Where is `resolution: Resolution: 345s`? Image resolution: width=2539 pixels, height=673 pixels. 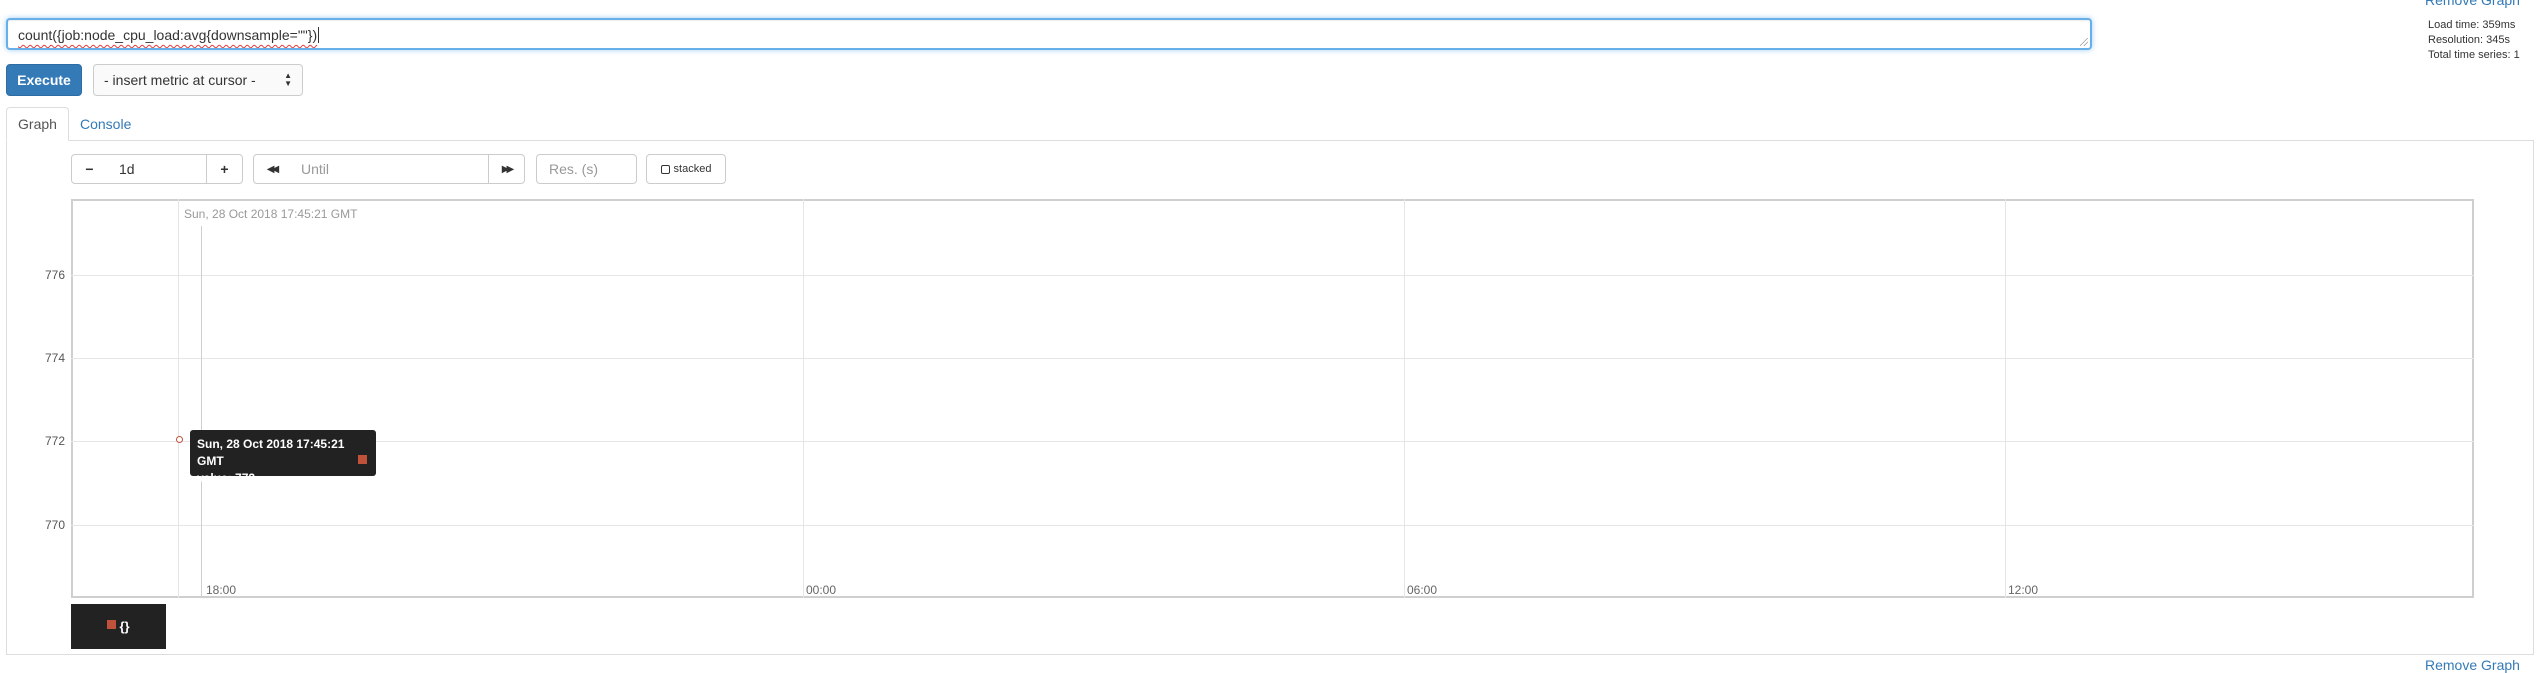
resolution: Resolution: 345s is located at coordinates (2469, 40).